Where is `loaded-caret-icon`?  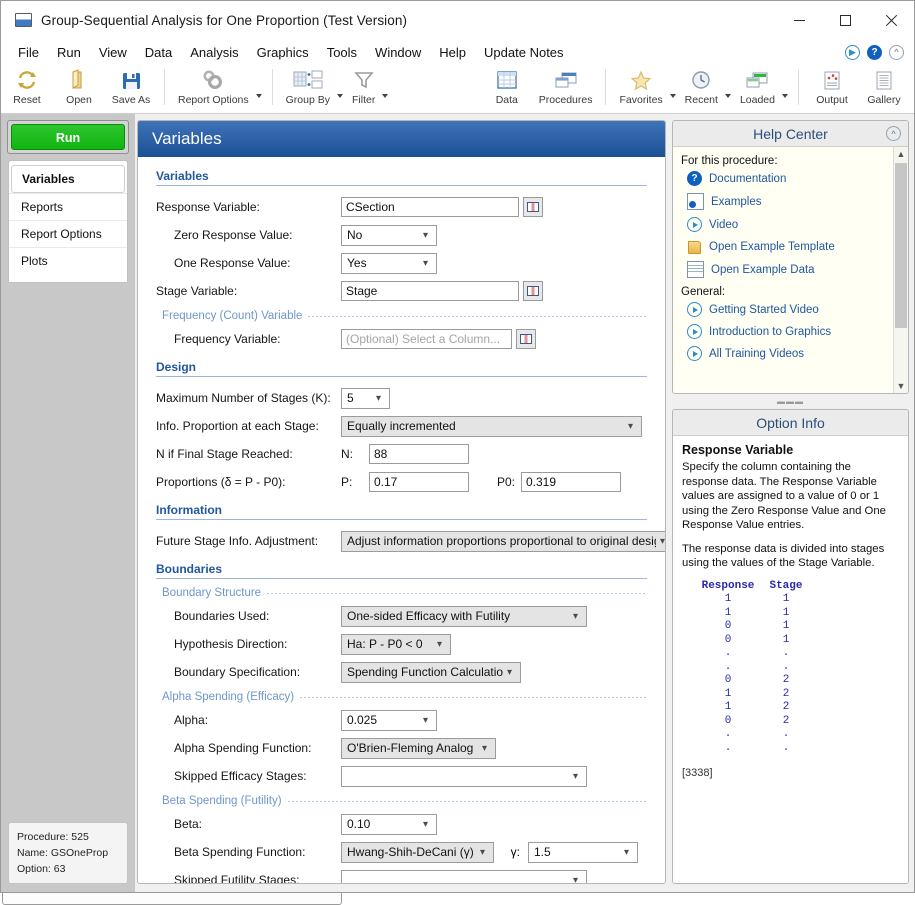
loaded-caret-icon is located at coordinates (785, 96).